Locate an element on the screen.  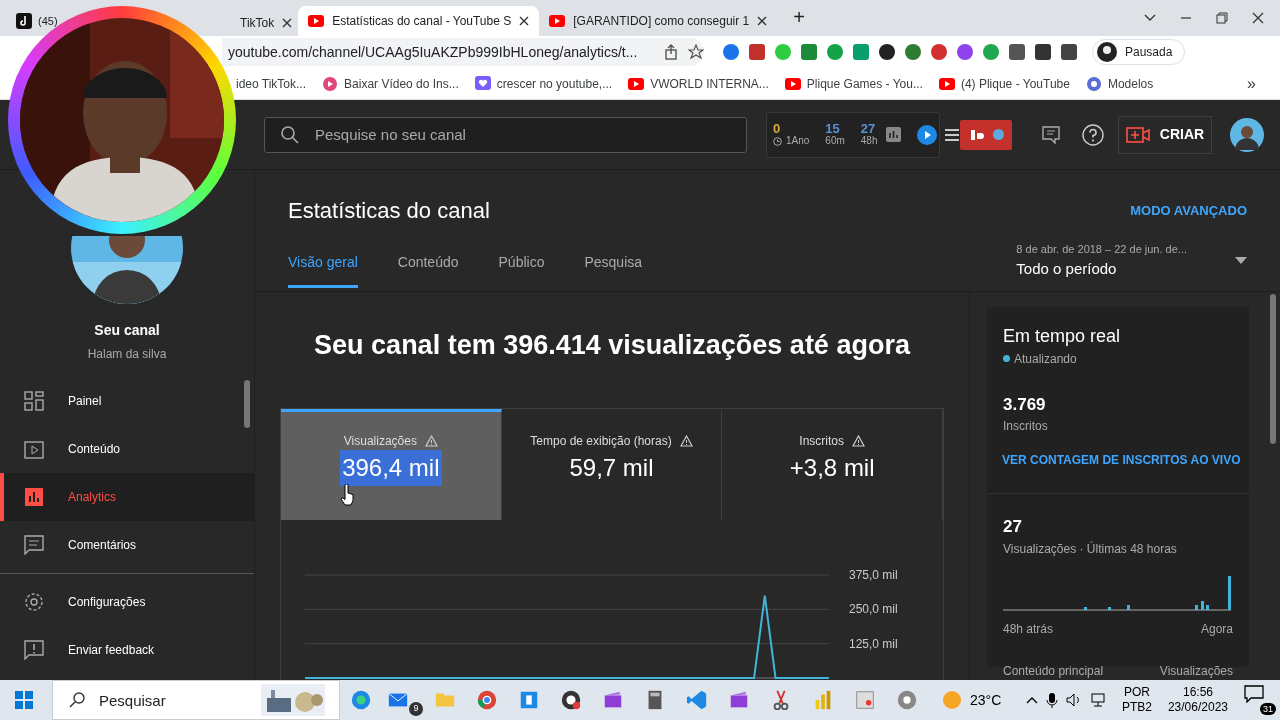
extension-button is located at coordinates (986, 134).